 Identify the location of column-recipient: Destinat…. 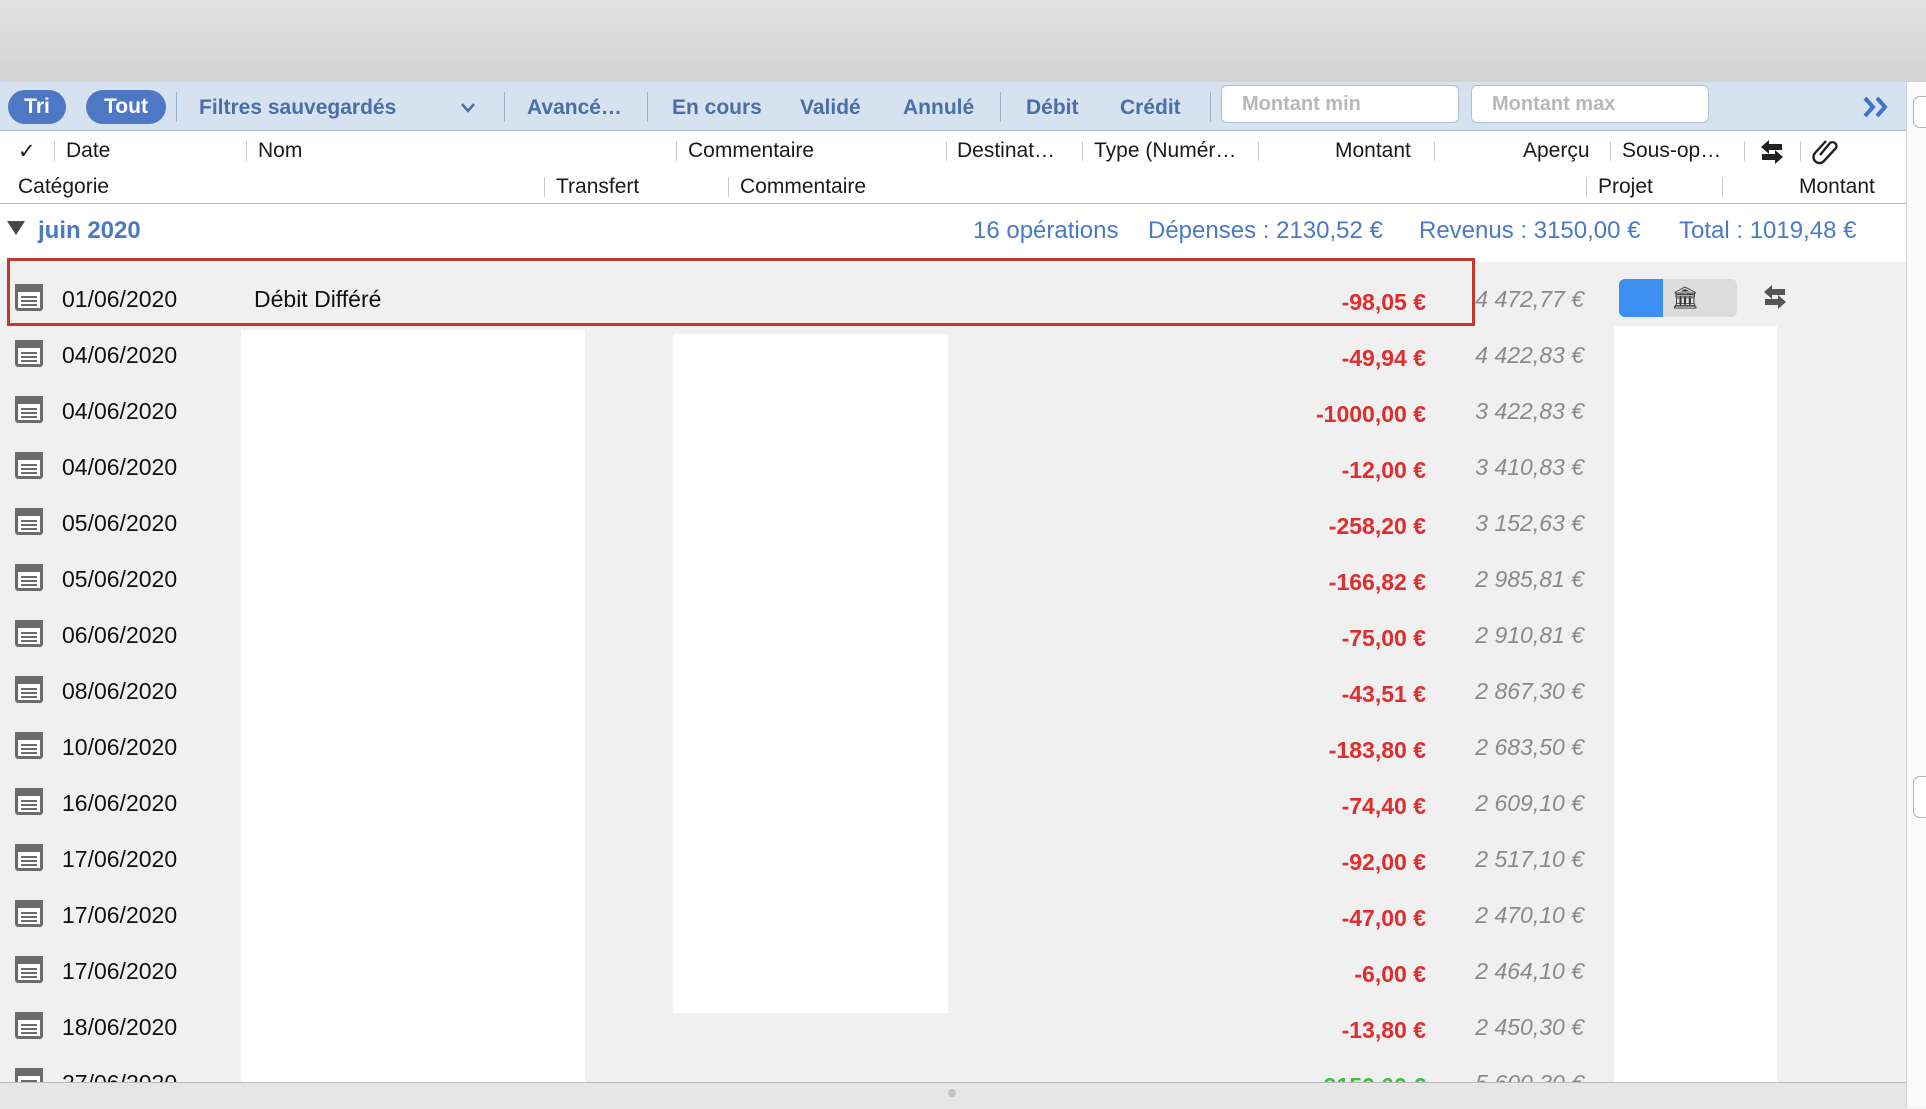
(1006, 151).